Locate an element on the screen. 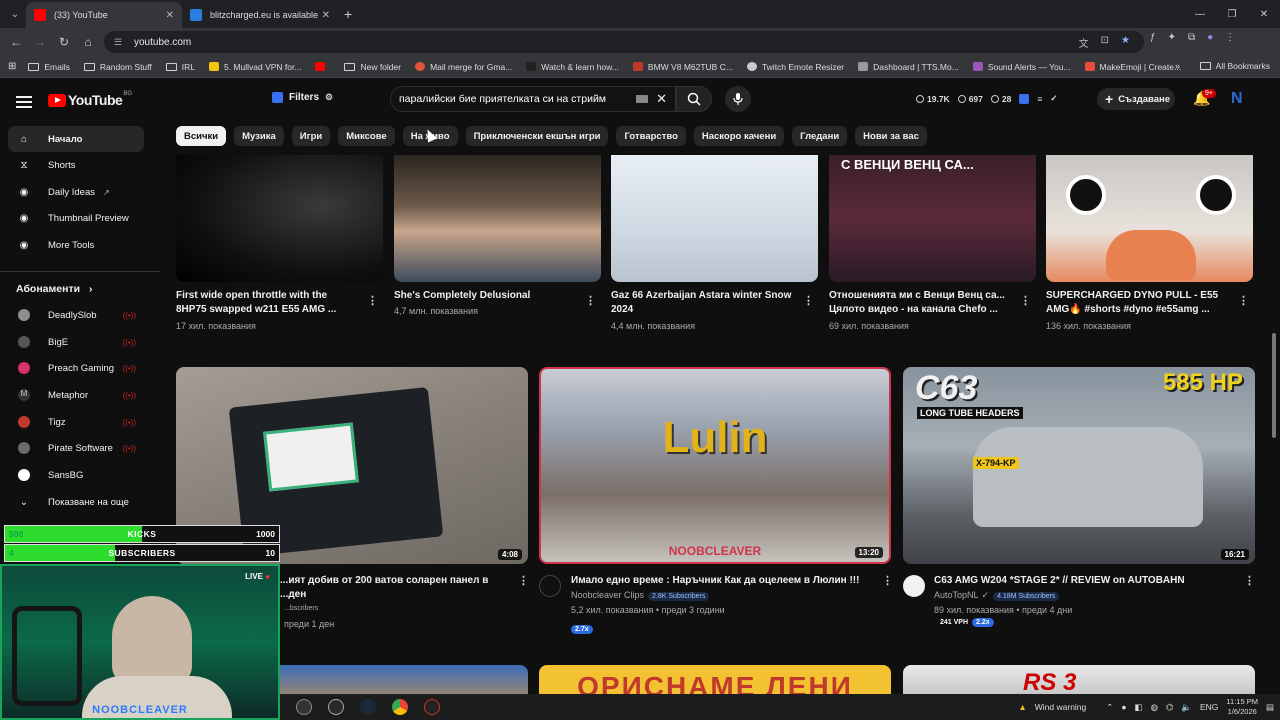 The width and height of the screenshot is (1280, 720). reload-icon: ↻ is located at coordinates (64, 42).